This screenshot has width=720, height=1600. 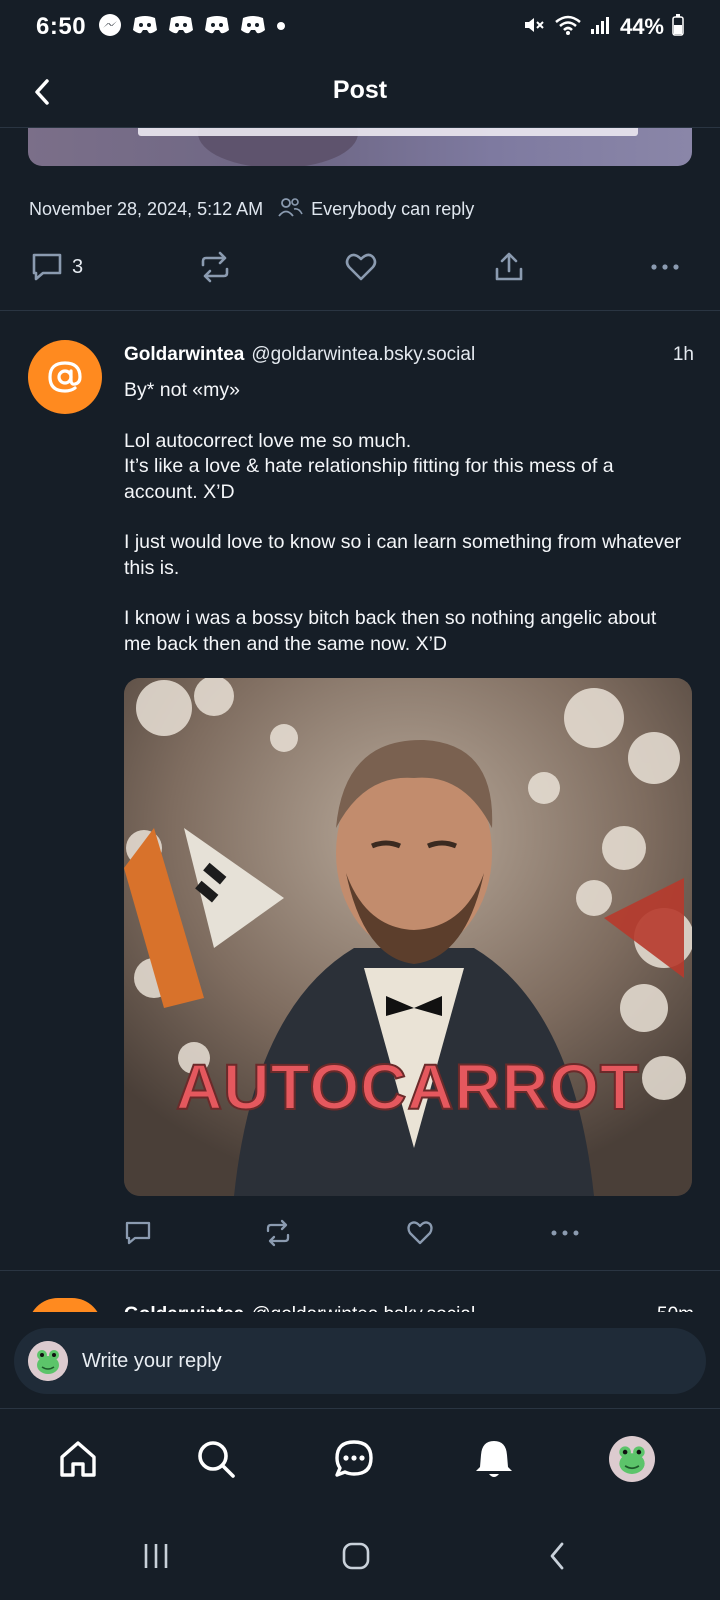 I want to click on reply-comment-button, so click(x=138, y=1233).